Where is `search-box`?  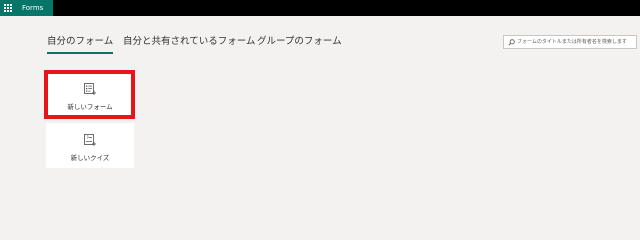 search-box is located at coordinates (570, 42).